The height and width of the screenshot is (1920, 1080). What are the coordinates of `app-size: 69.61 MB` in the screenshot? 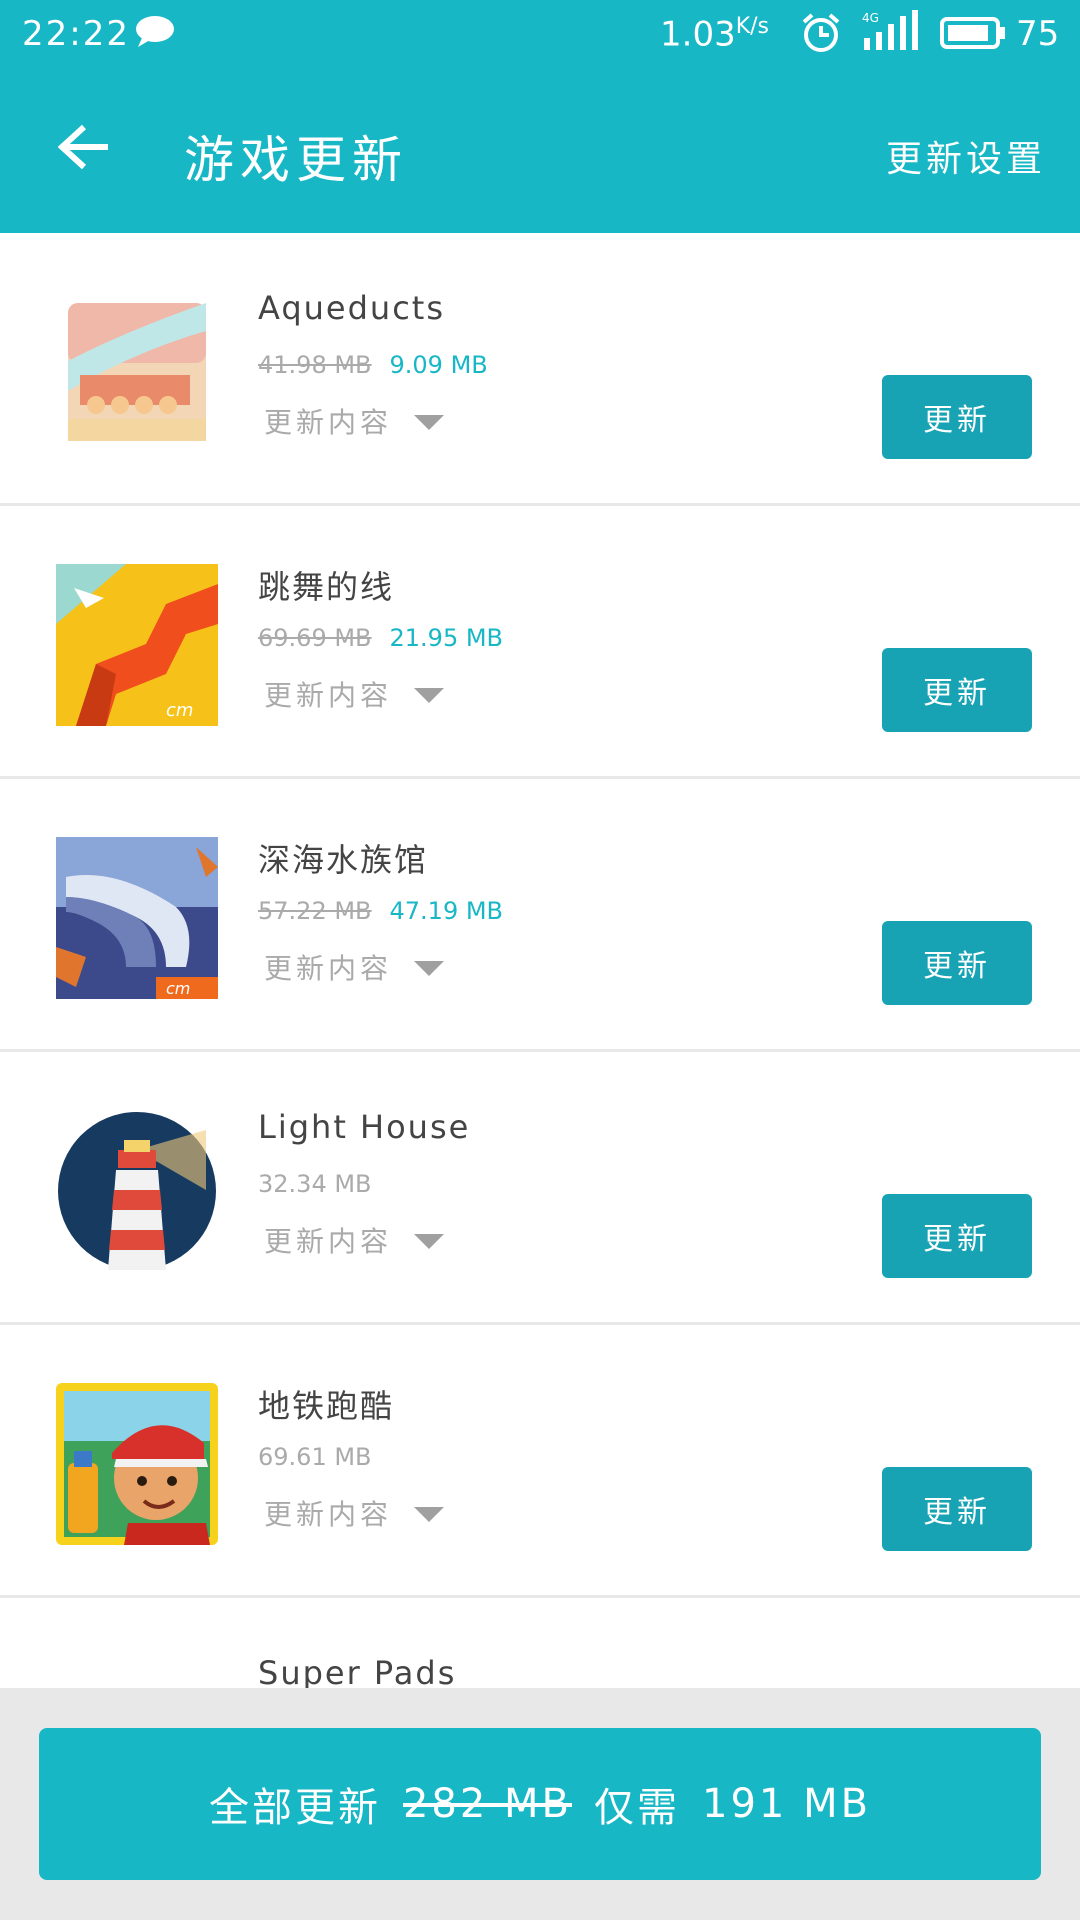 It's located at (315, 1457).